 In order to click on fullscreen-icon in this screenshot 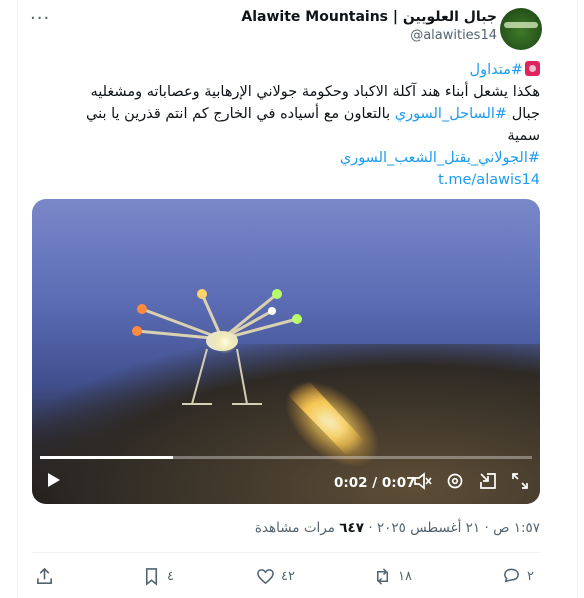, I will do `click(520, 481)`.